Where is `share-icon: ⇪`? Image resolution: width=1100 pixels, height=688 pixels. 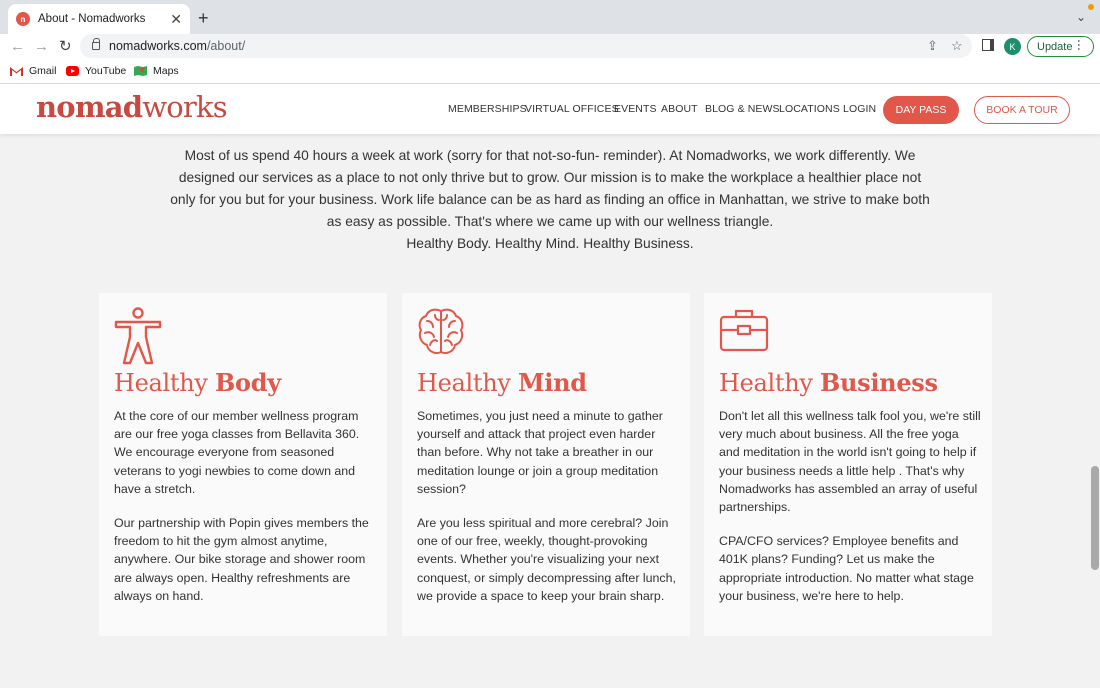 share-icon: ⇪ is located at coordinates (932, 46).